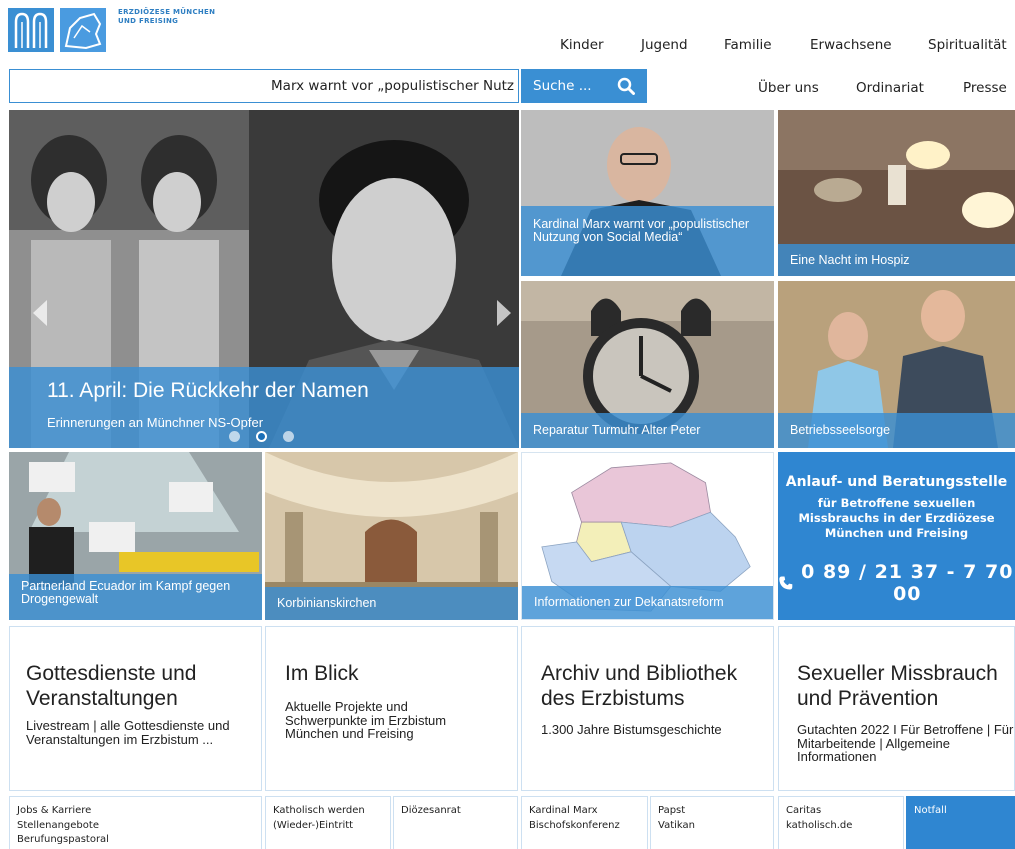 Image resolution: width=1015 pixels, height=849 pixels. What do you see at coordinates (844, 811) in the screenshot?
I see `link-caritas: Caritas` at bounding box center [844, 811].